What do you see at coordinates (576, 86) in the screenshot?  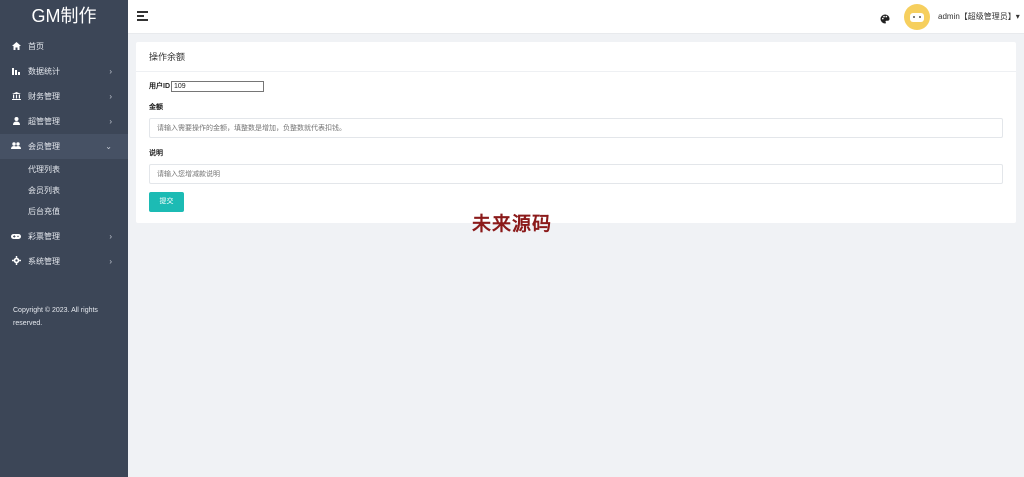 I see `user-id-row: 用户ID` at bounding box center [576, 86].